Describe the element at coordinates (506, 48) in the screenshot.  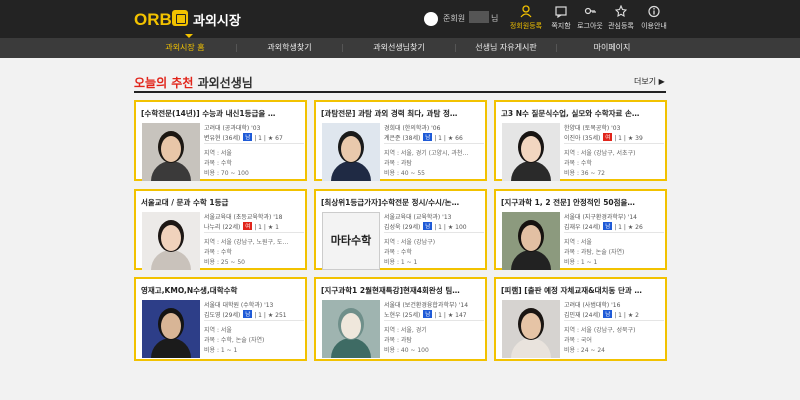
I see `nav-teacher-board: 선생님 자유게시판` at that location.